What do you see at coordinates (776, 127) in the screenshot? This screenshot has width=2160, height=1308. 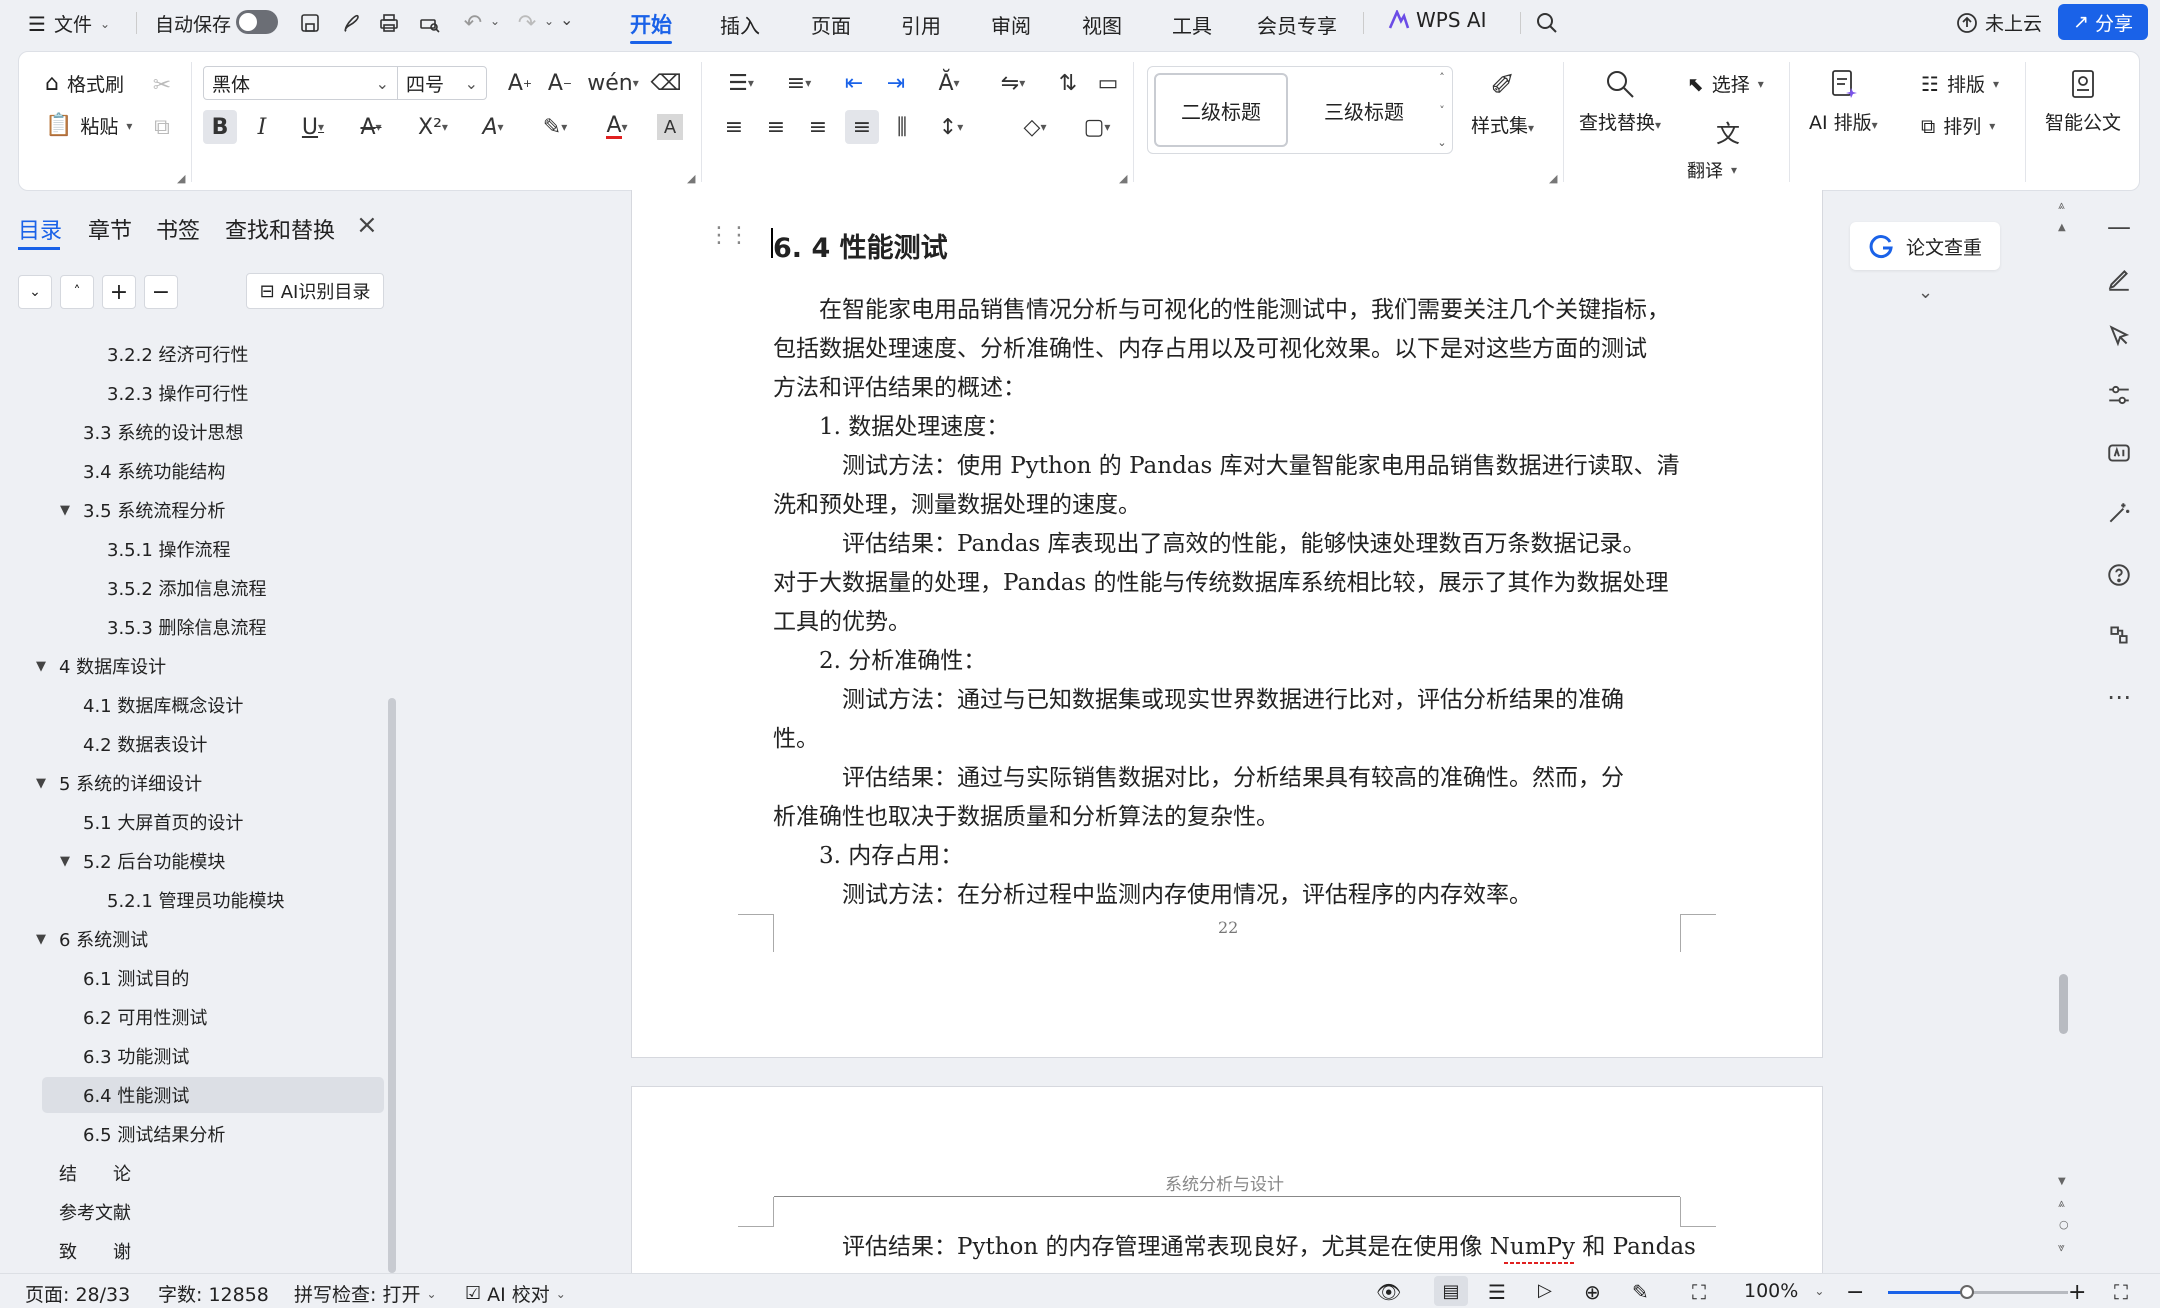 I see `align-center-button: ≡` at bounding box center [776, 127].